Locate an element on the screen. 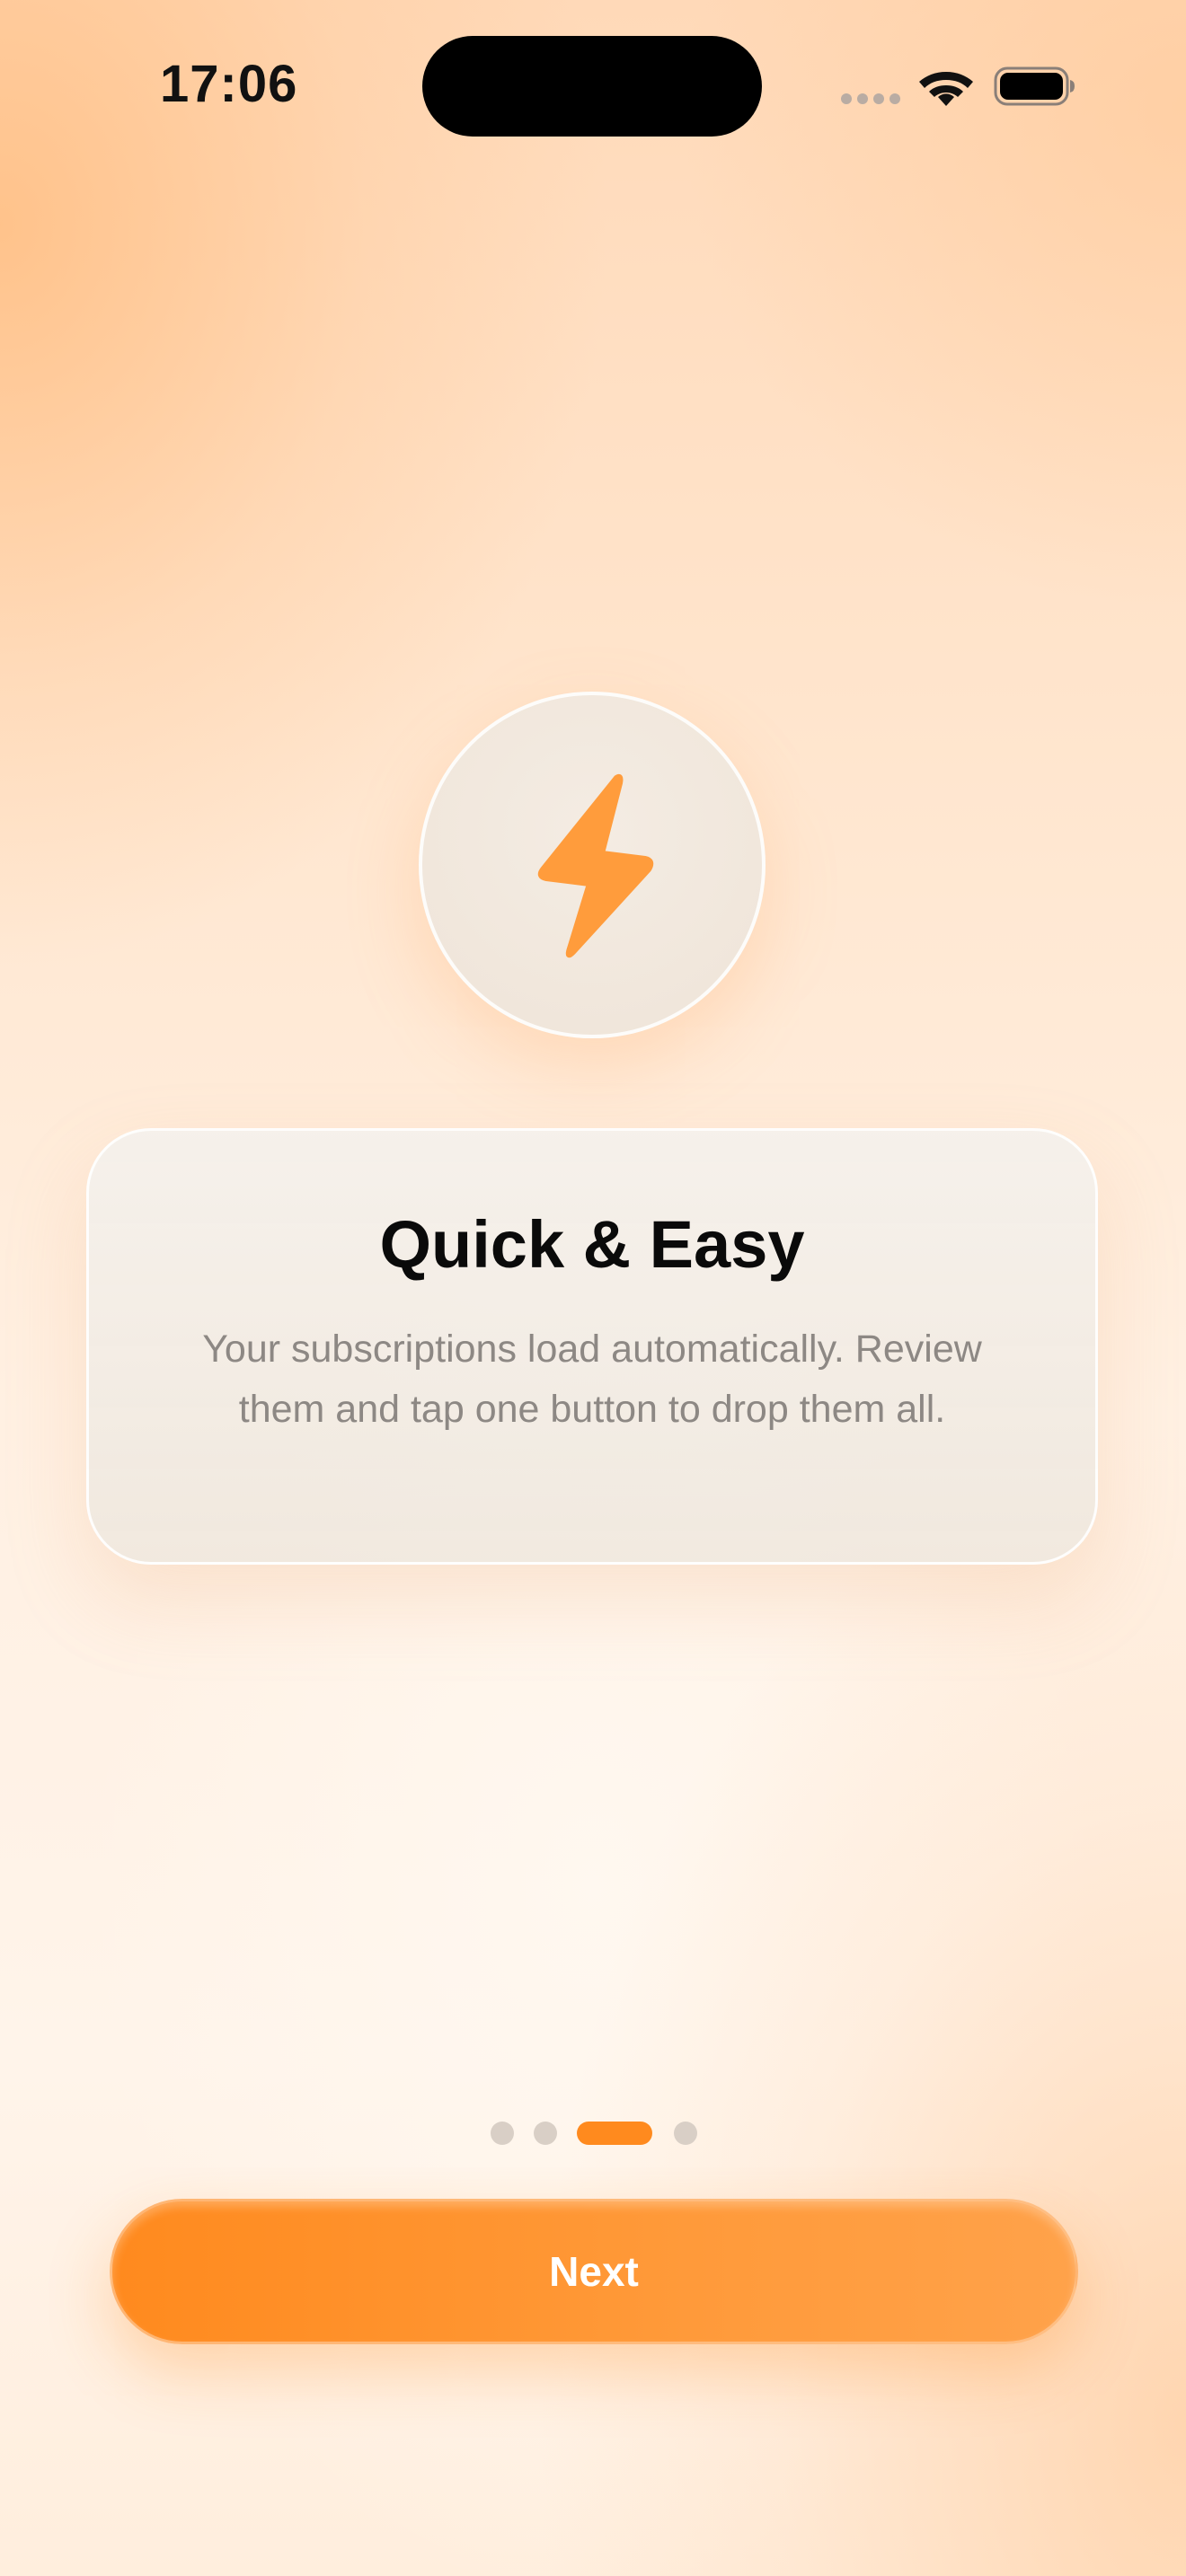 The image size is (1186, 2576). dynamic-island is located at coordinates (592, 86).